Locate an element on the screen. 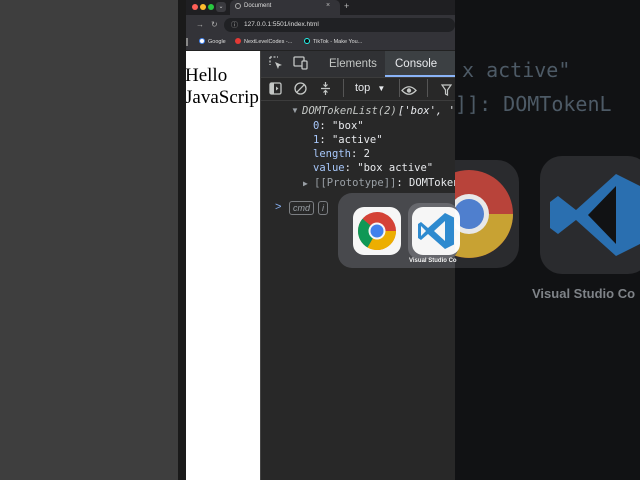 The image size is (640, 480). live-expression-eye-icon is located at coordinates (409, 92).